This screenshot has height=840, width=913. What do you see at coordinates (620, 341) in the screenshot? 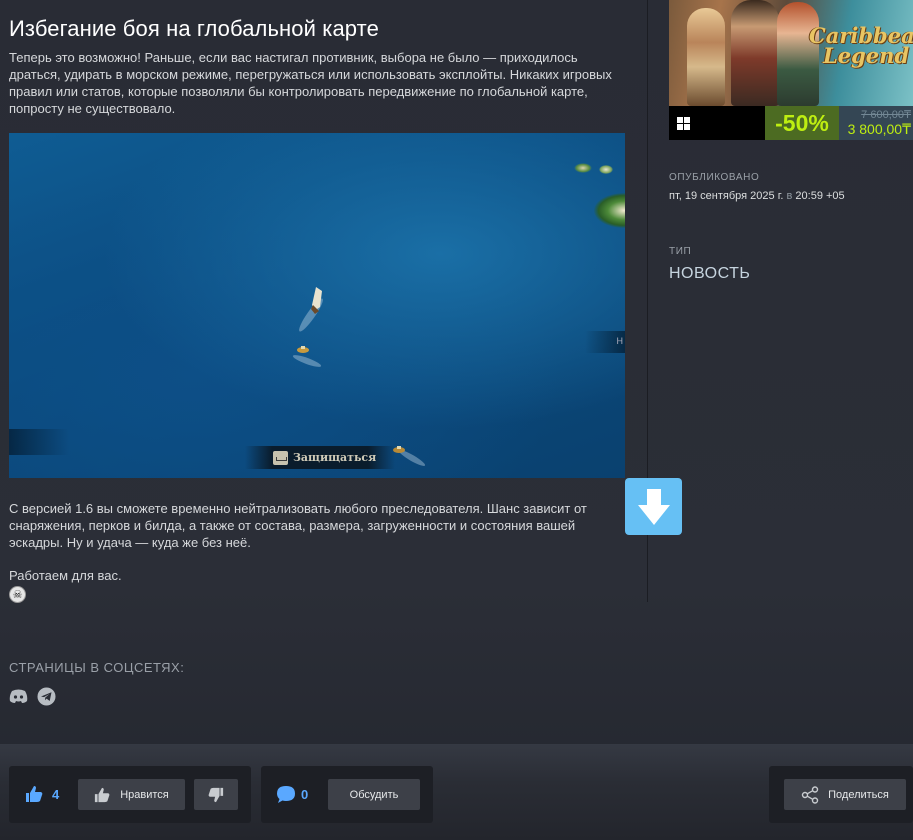
I see `hud-right-letter: Н` at bounding box center [620, 341].